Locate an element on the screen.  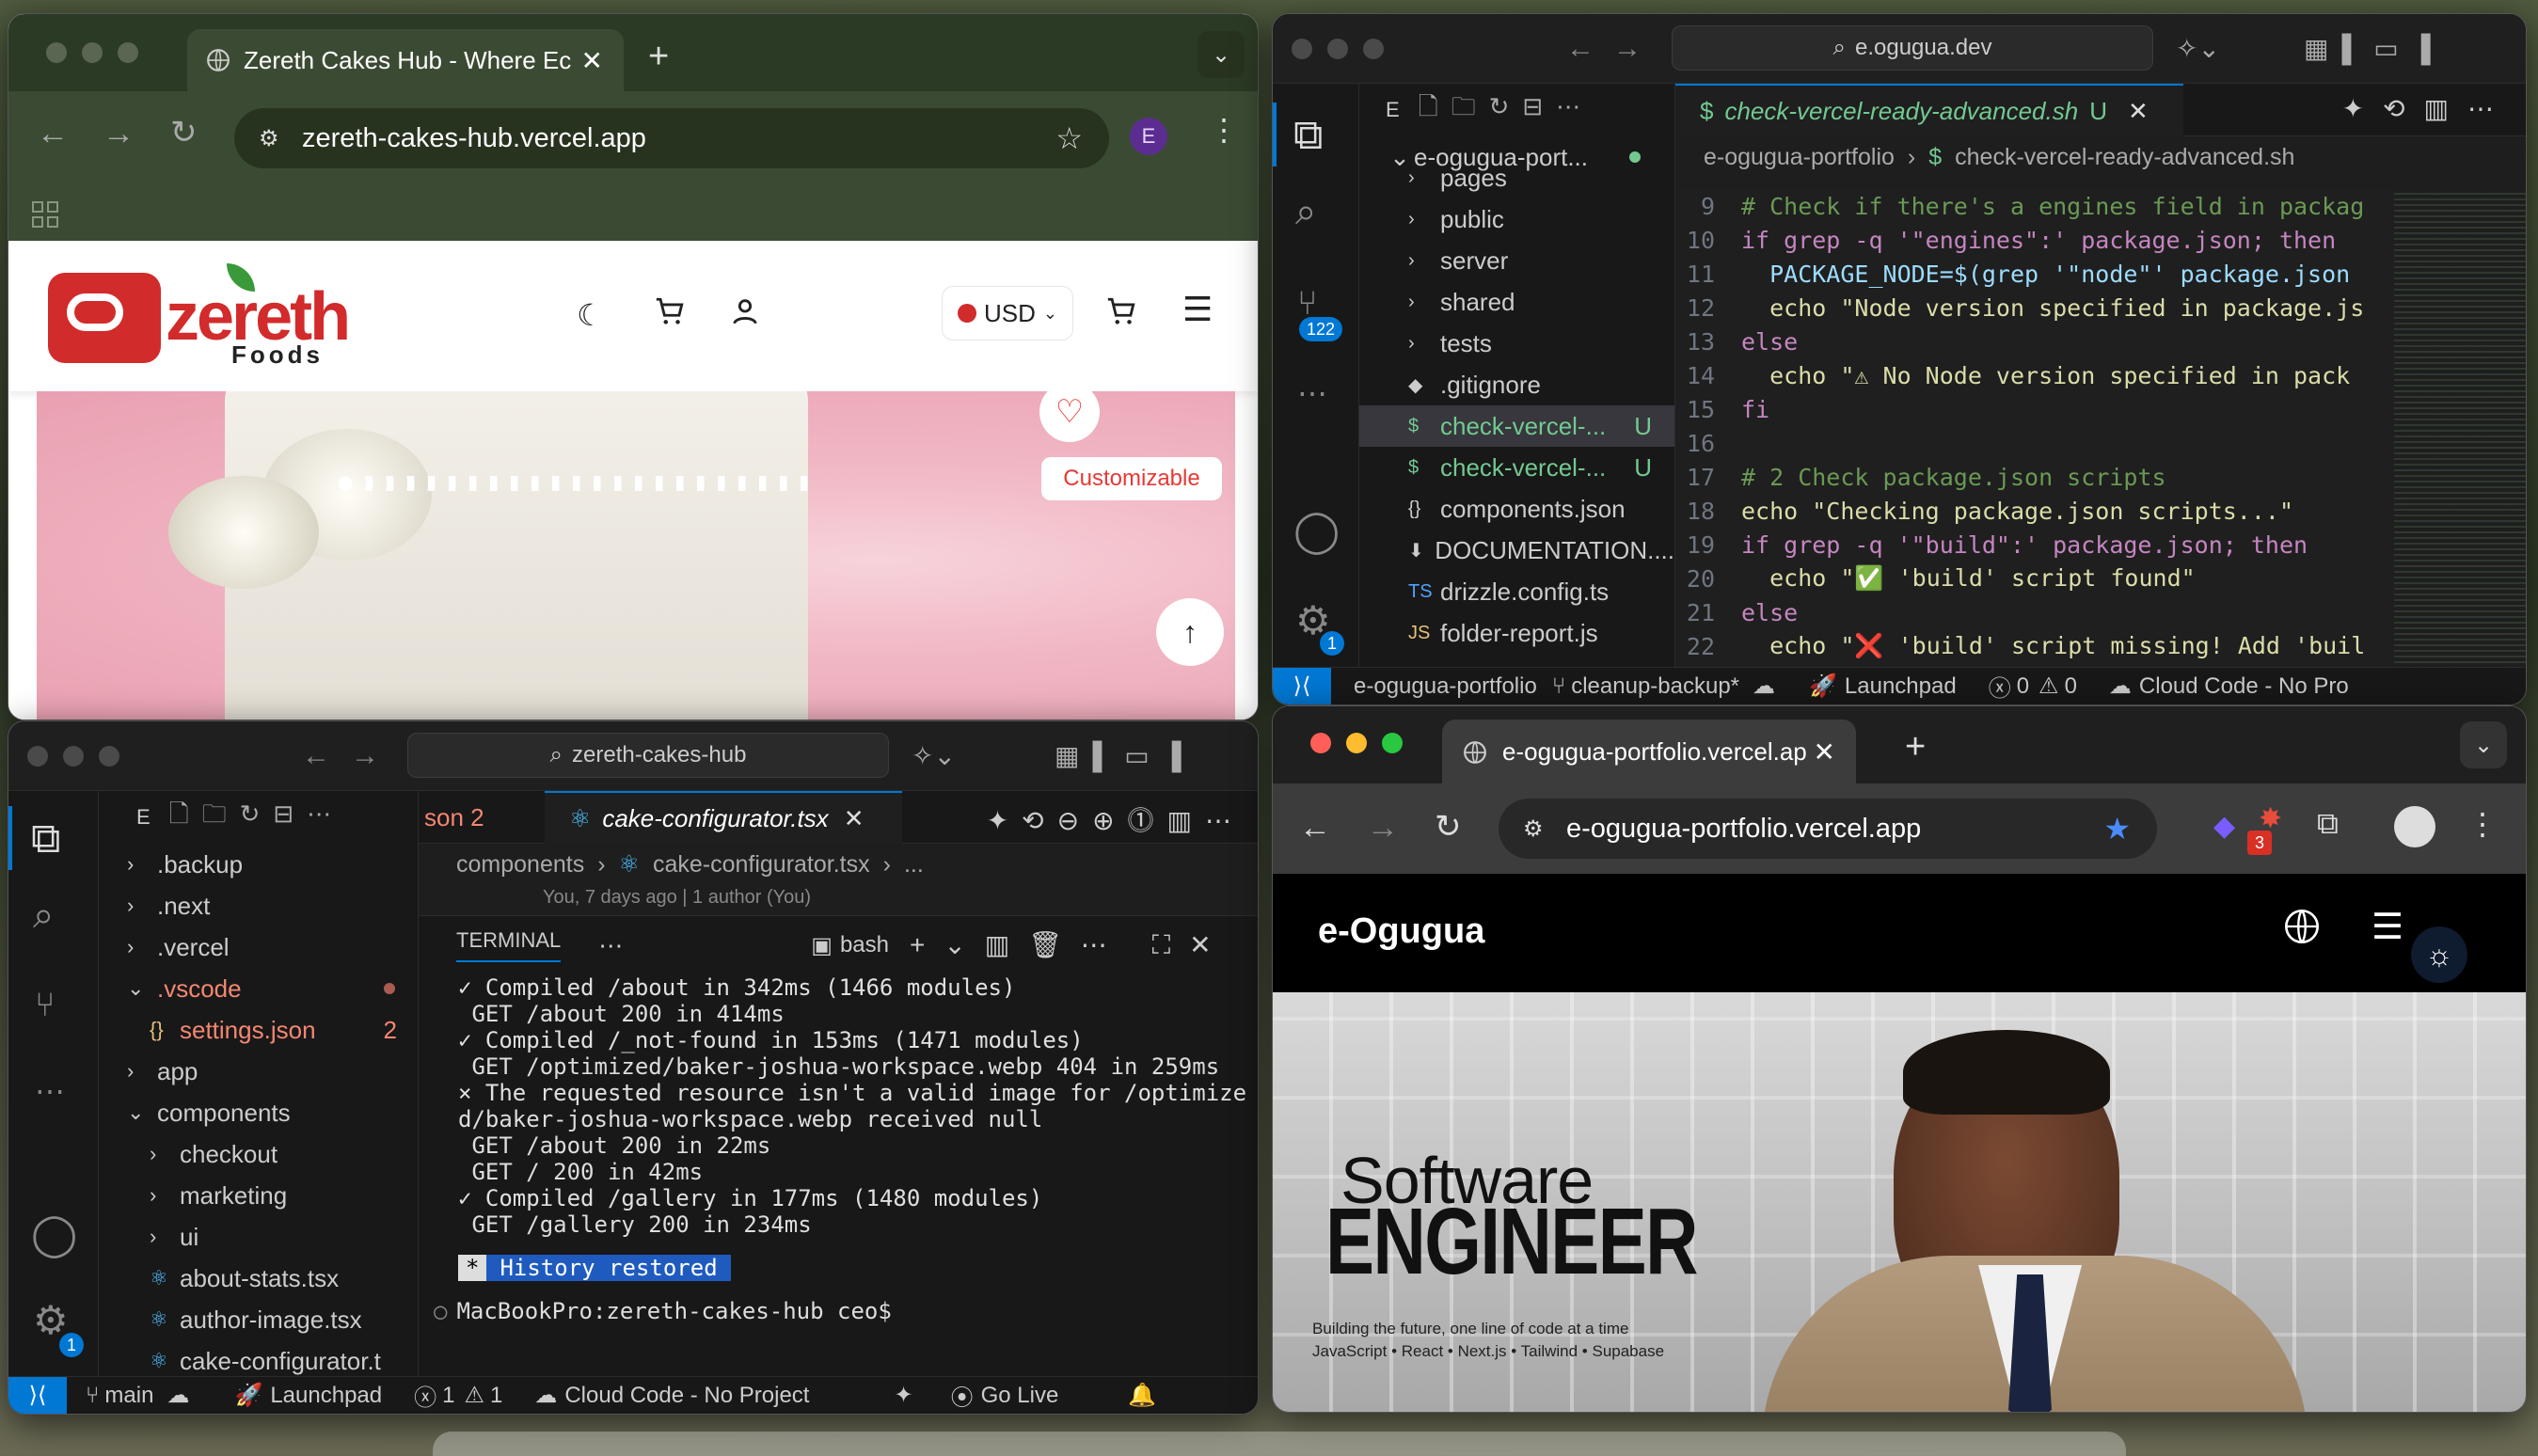
panel-more-icon: ⋯ is located at coordinates (611, 945).